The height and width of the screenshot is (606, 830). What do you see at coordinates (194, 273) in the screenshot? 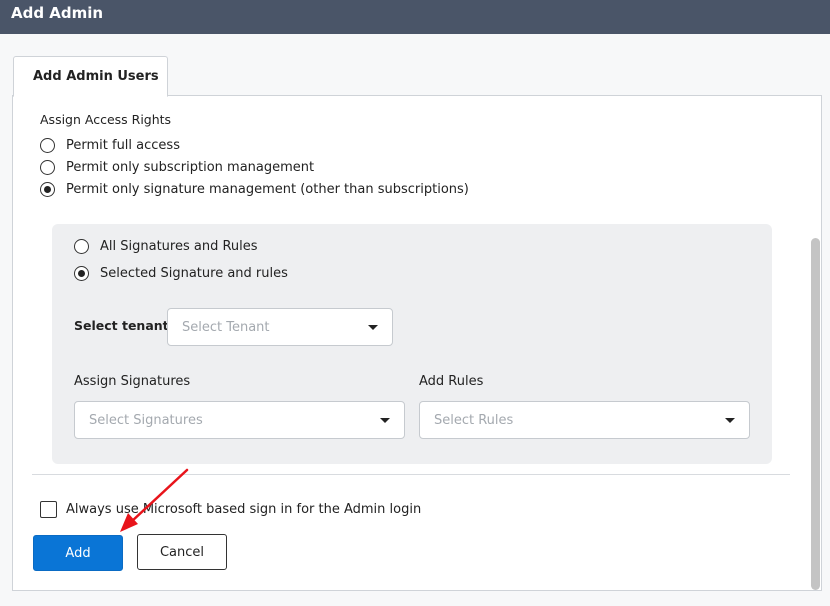
I see `radio-label: Selected Signature and rules` at bounding box center [194, 273].